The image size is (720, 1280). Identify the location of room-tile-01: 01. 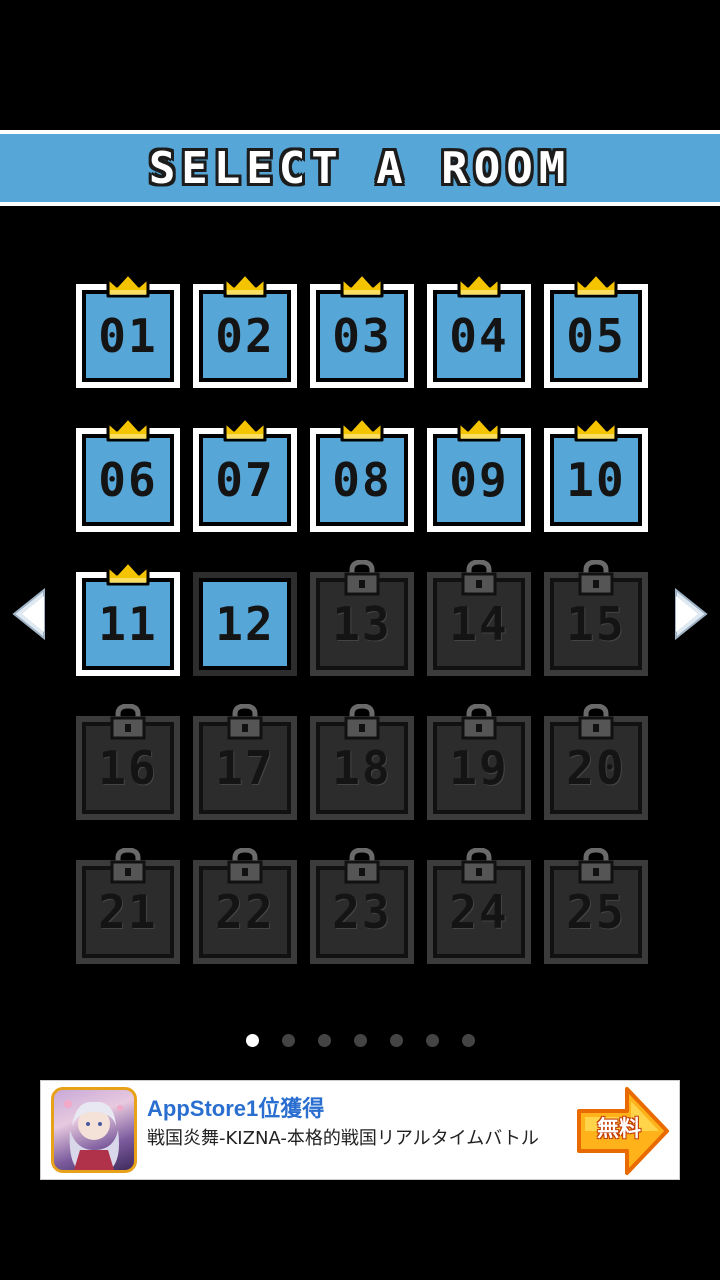
(128, 330).